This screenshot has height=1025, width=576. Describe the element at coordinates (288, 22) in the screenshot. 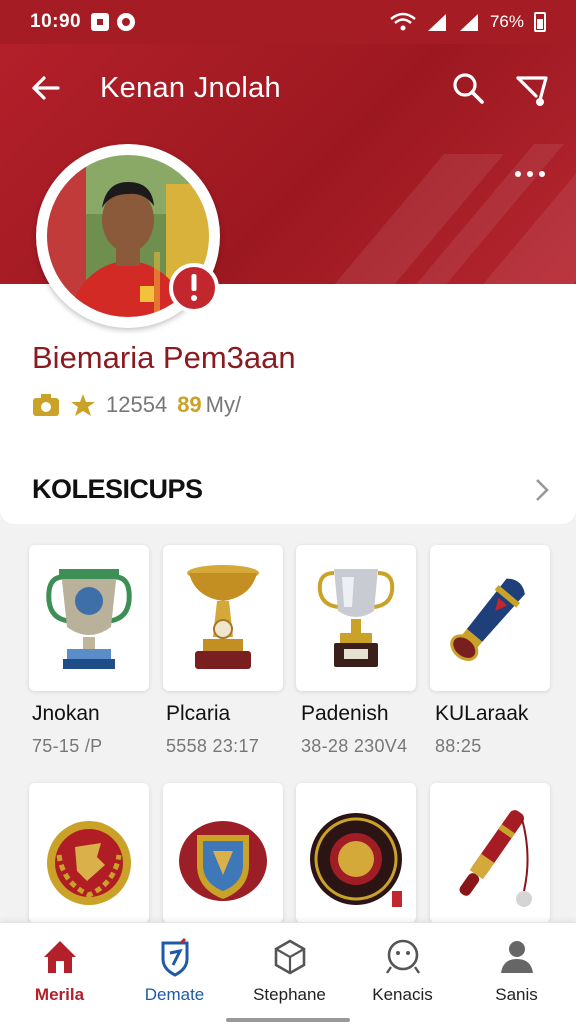

I see `status-bar: 10:90 76%` at that location.